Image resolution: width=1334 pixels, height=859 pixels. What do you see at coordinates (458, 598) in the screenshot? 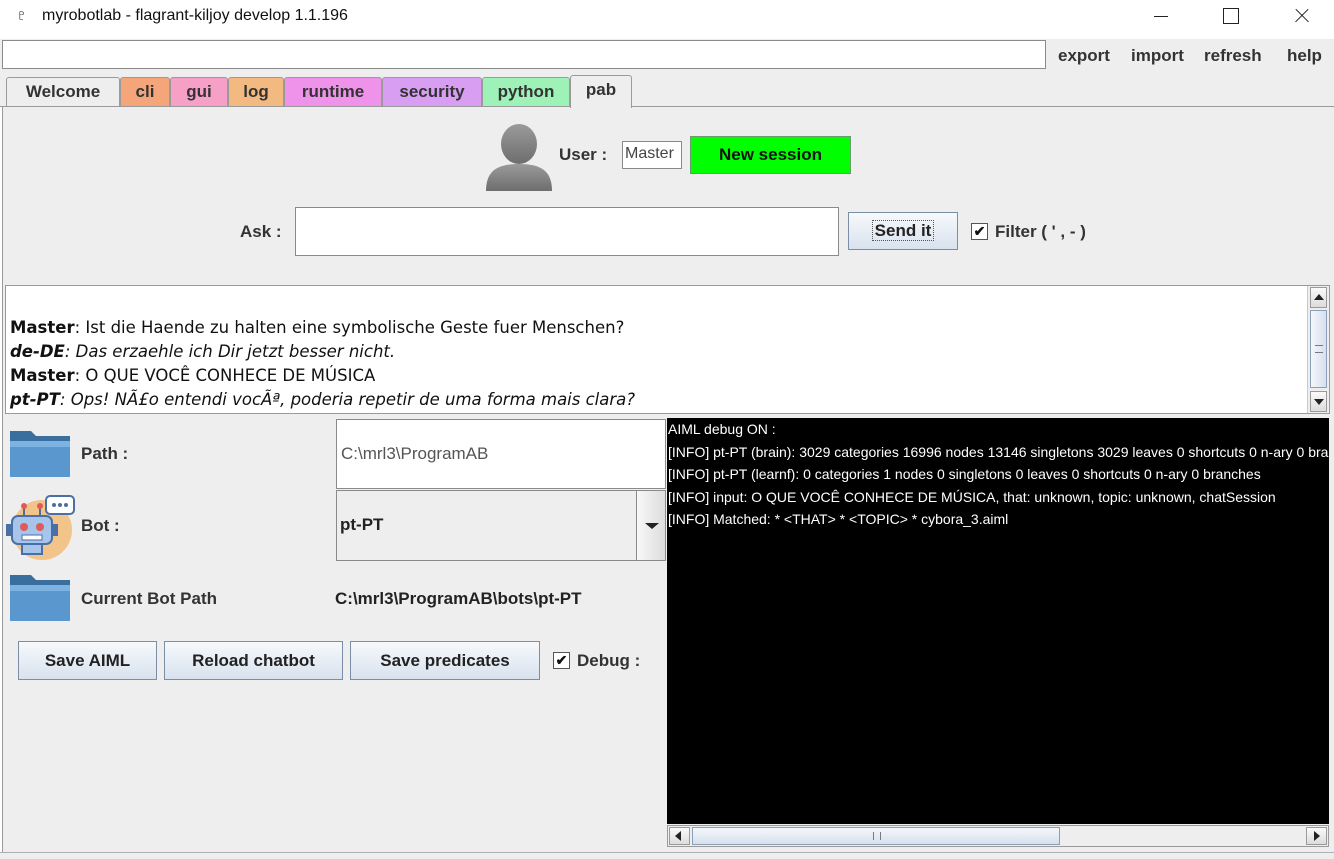
I see `current-bot-path-value: C:\mrl3\ProgramAB\bots\pt-PT` at bounding box center [458, 598].